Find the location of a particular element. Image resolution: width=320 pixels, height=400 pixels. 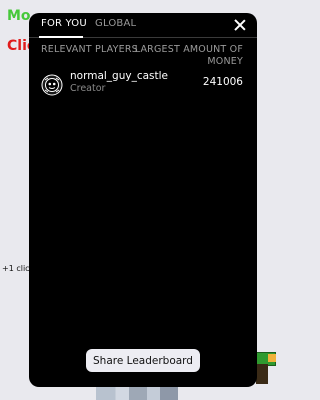

share-leaderboard-button: Share Leaderboard is located at coordinates (143, 360).